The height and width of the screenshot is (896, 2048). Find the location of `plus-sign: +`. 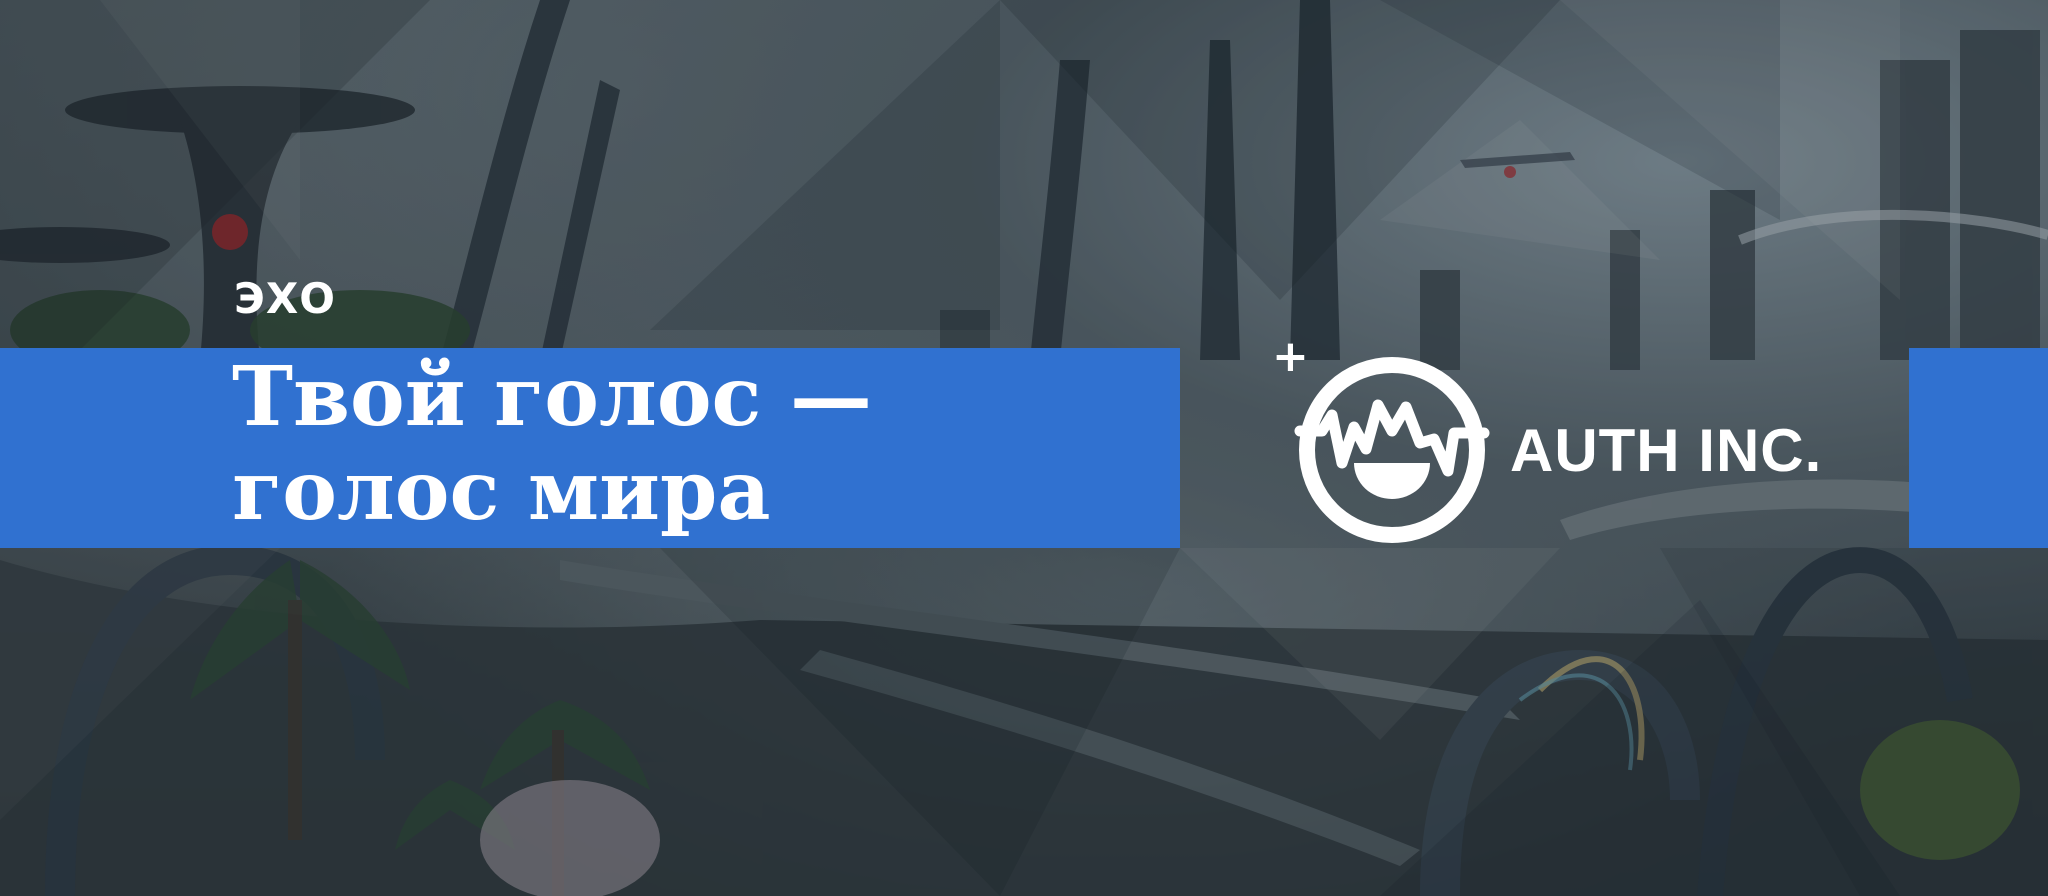

plus-sign: + is located at coordinates (1290, 362).